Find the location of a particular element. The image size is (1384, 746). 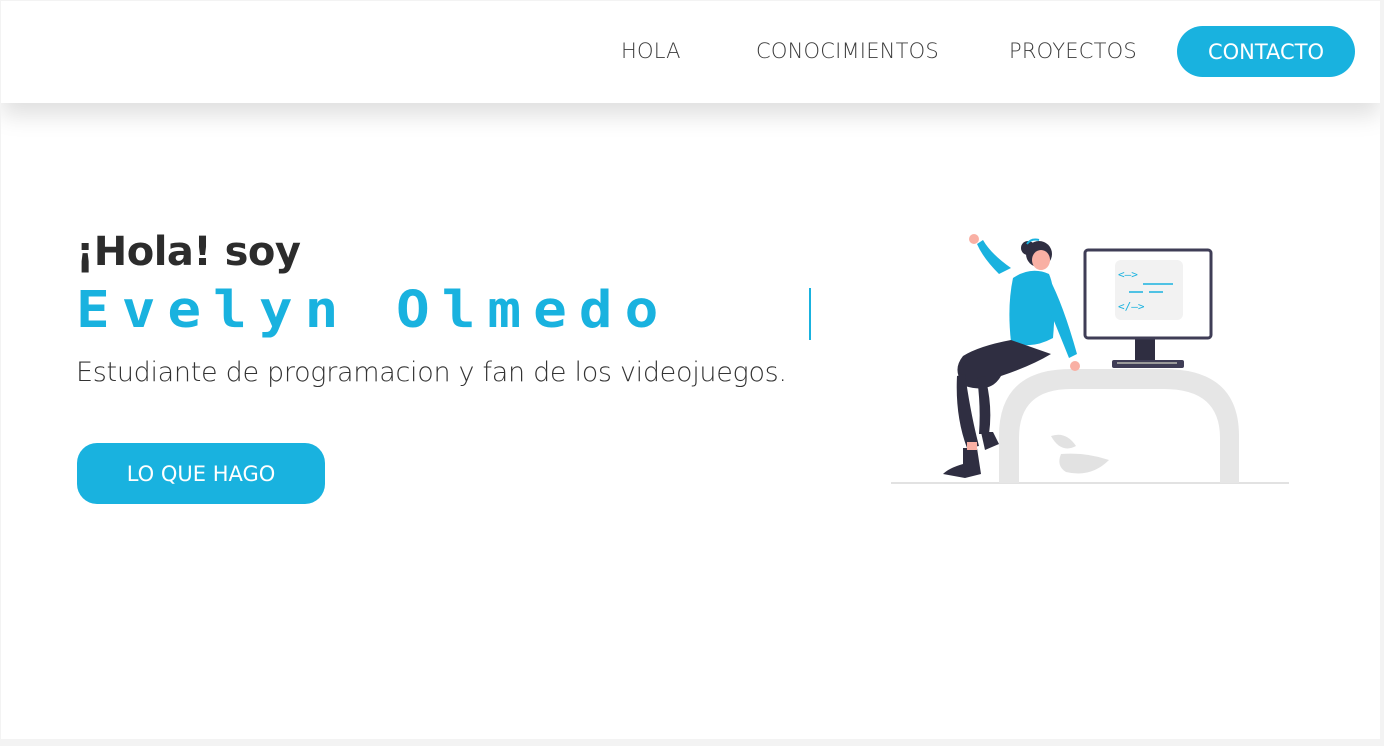

what-i-do-button: LO QUE HAGO is located at coordinates (201, 473).